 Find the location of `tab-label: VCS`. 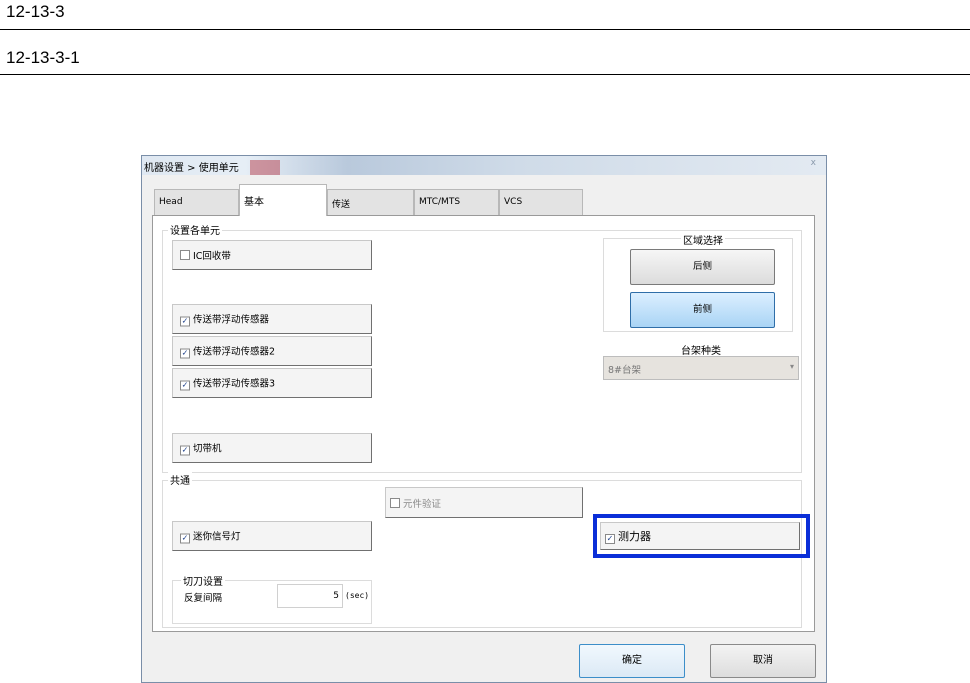

tab-label: VCS is located at coordinates (513, 202).